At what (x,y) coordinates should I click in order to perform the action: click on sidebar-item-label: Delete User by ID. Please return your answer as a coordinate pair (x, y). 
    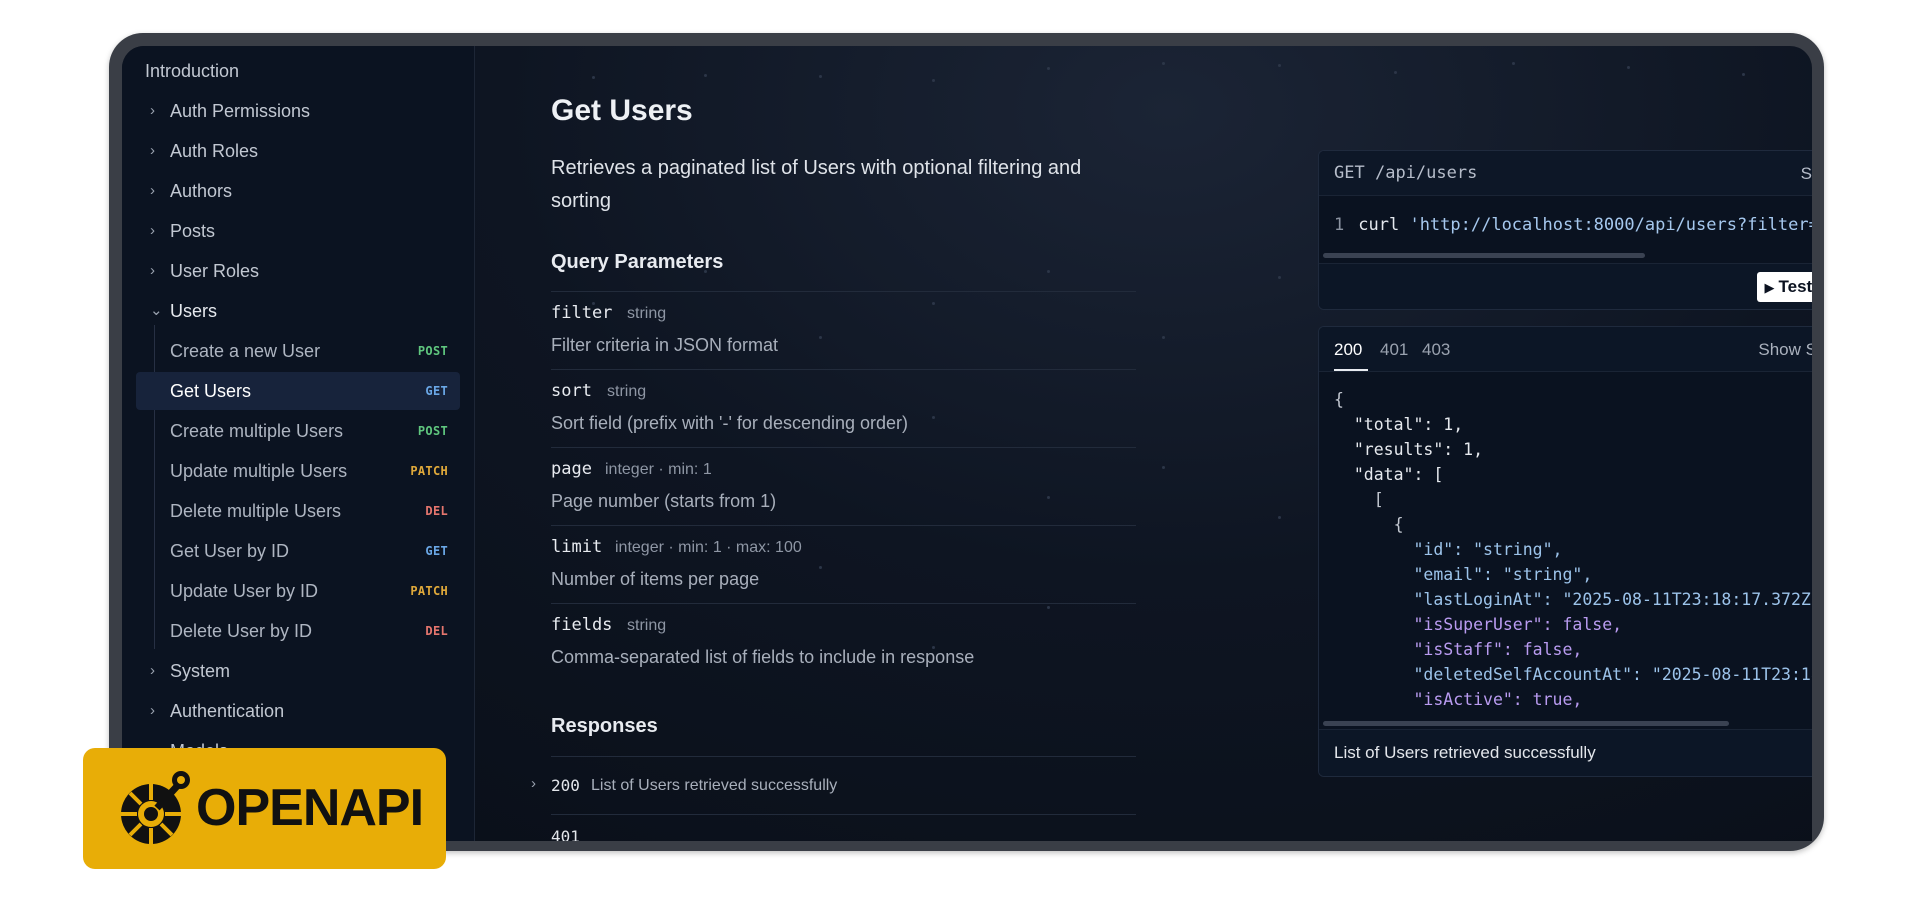
    Looking at the image, I should click on (241, 631).